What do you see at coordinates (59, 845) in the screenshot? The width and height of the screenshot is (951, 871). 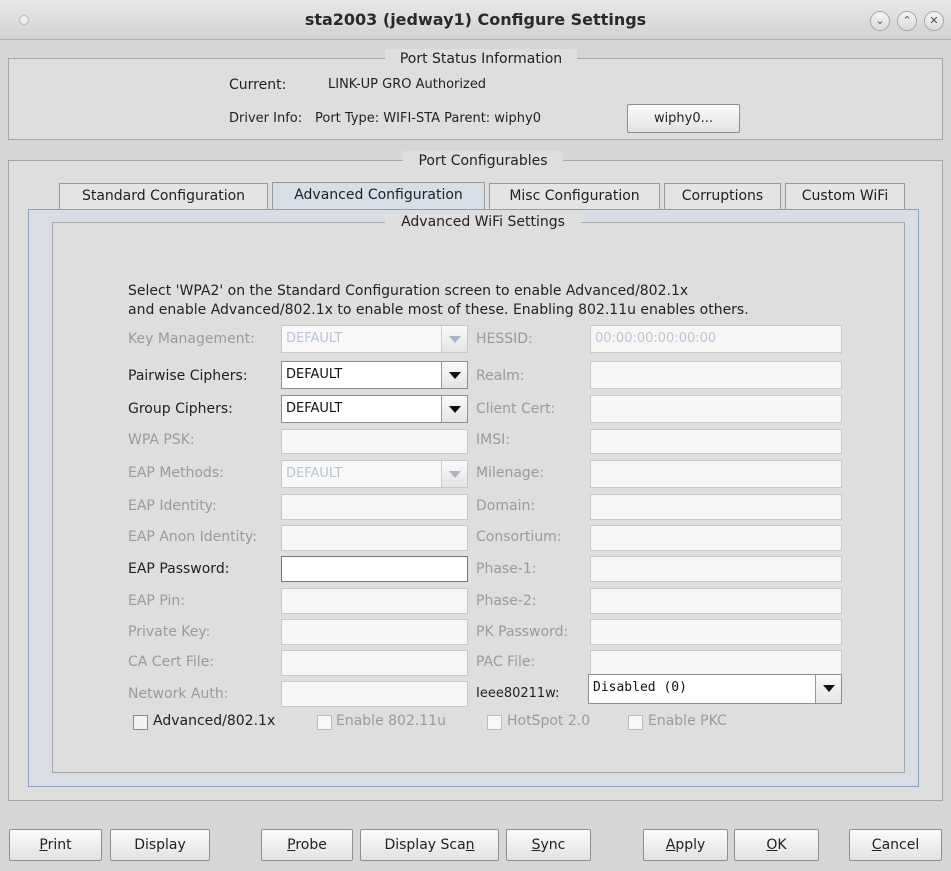 I see `print-label: rint` at bounding box center [59, 845].